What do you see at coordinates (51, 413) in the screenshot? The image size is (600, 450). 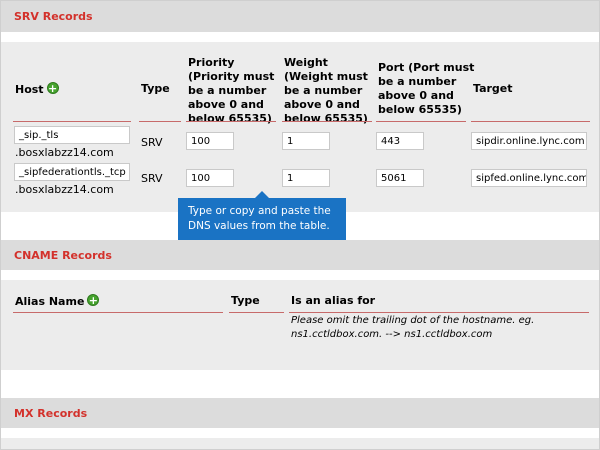 I see `mx-section-title: MX Records` at bounding box center [51, 413].